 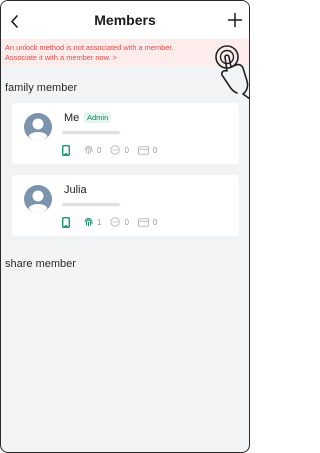 What do you see at coordinates (99, 150) in the screenshot?
I see `fingerprint-count: 0` at bounding box center [99, 150].